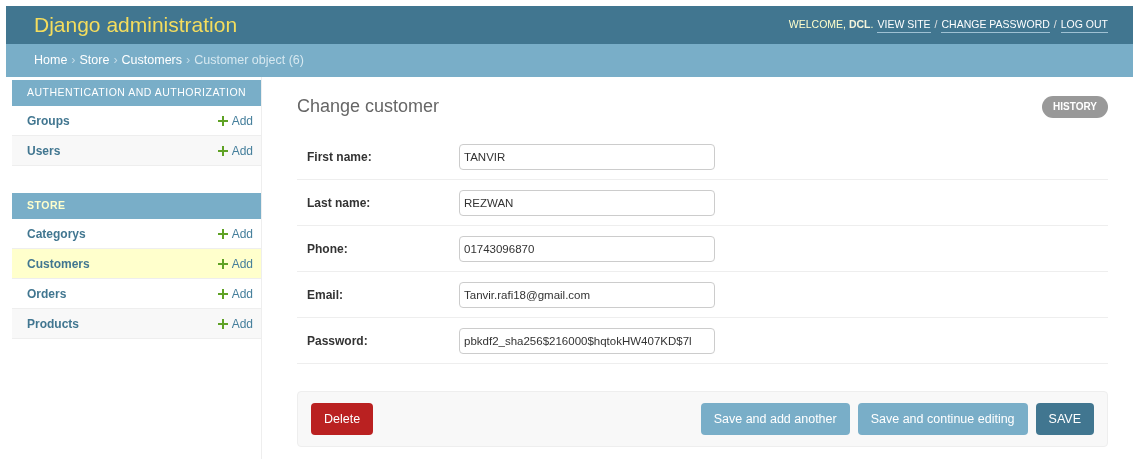  I want to click on text-input: Tanvir.rafi18@gmail.com, so click(587, 294).